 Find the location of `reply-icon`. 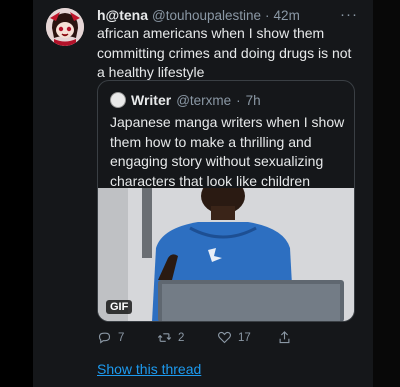

reply-icon is located at coordinates (104, 338).